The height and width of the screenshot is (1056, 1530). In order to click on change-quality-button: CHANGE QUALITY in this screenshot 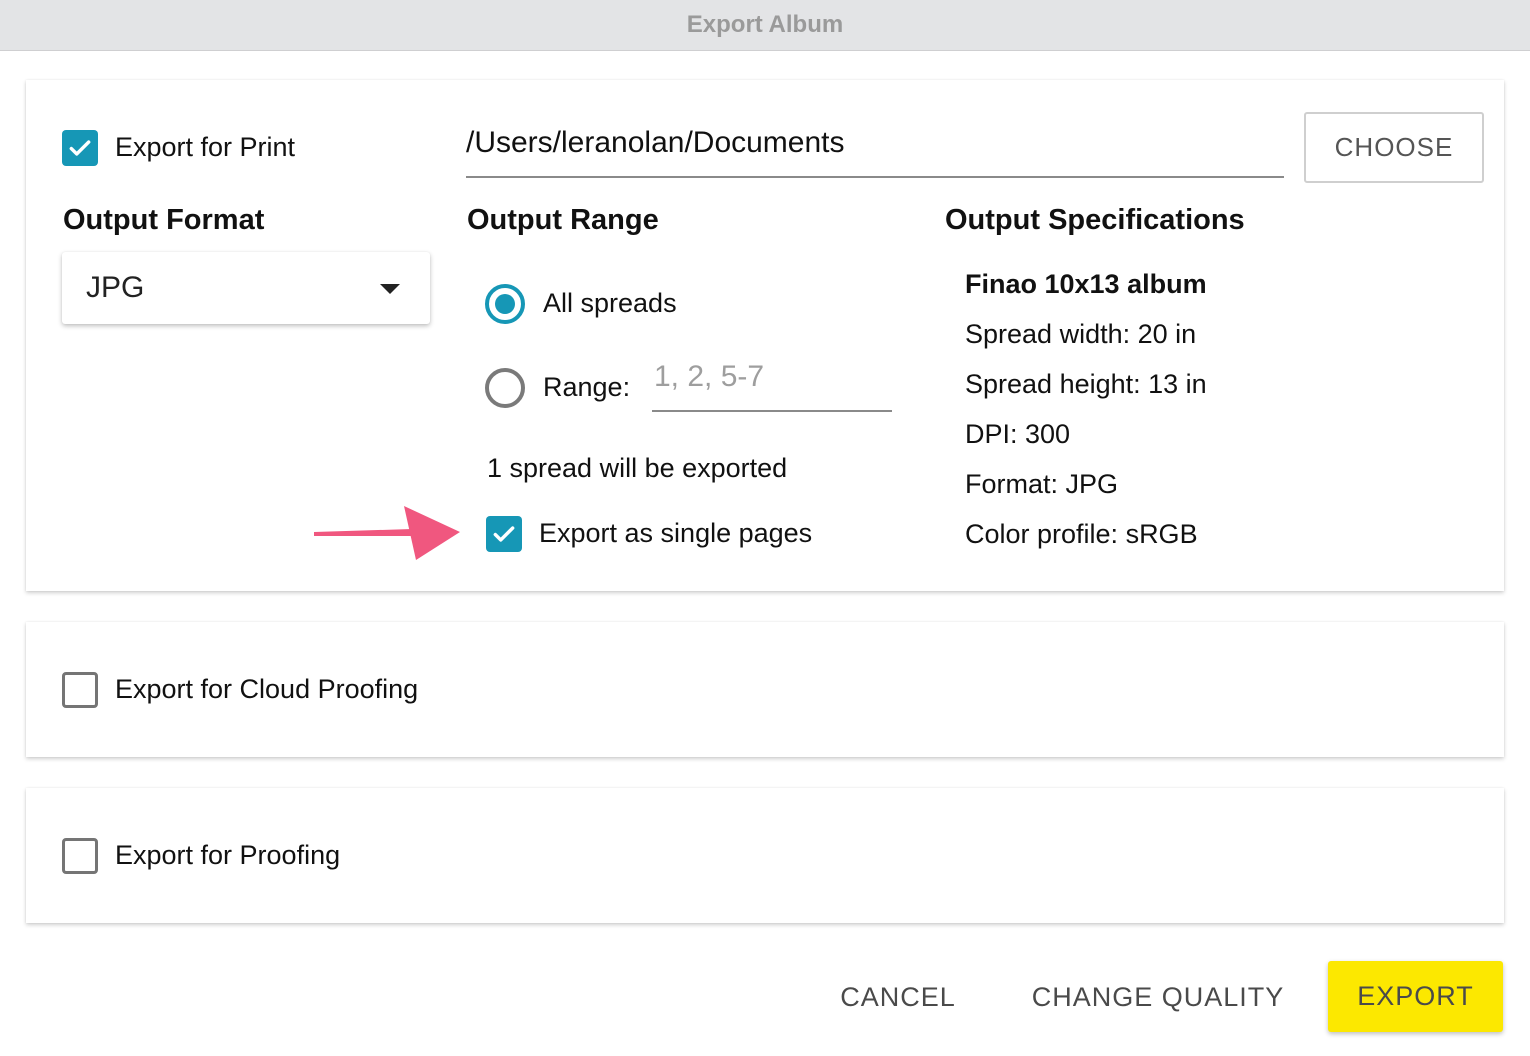, I will do `click(1158, 997)`.